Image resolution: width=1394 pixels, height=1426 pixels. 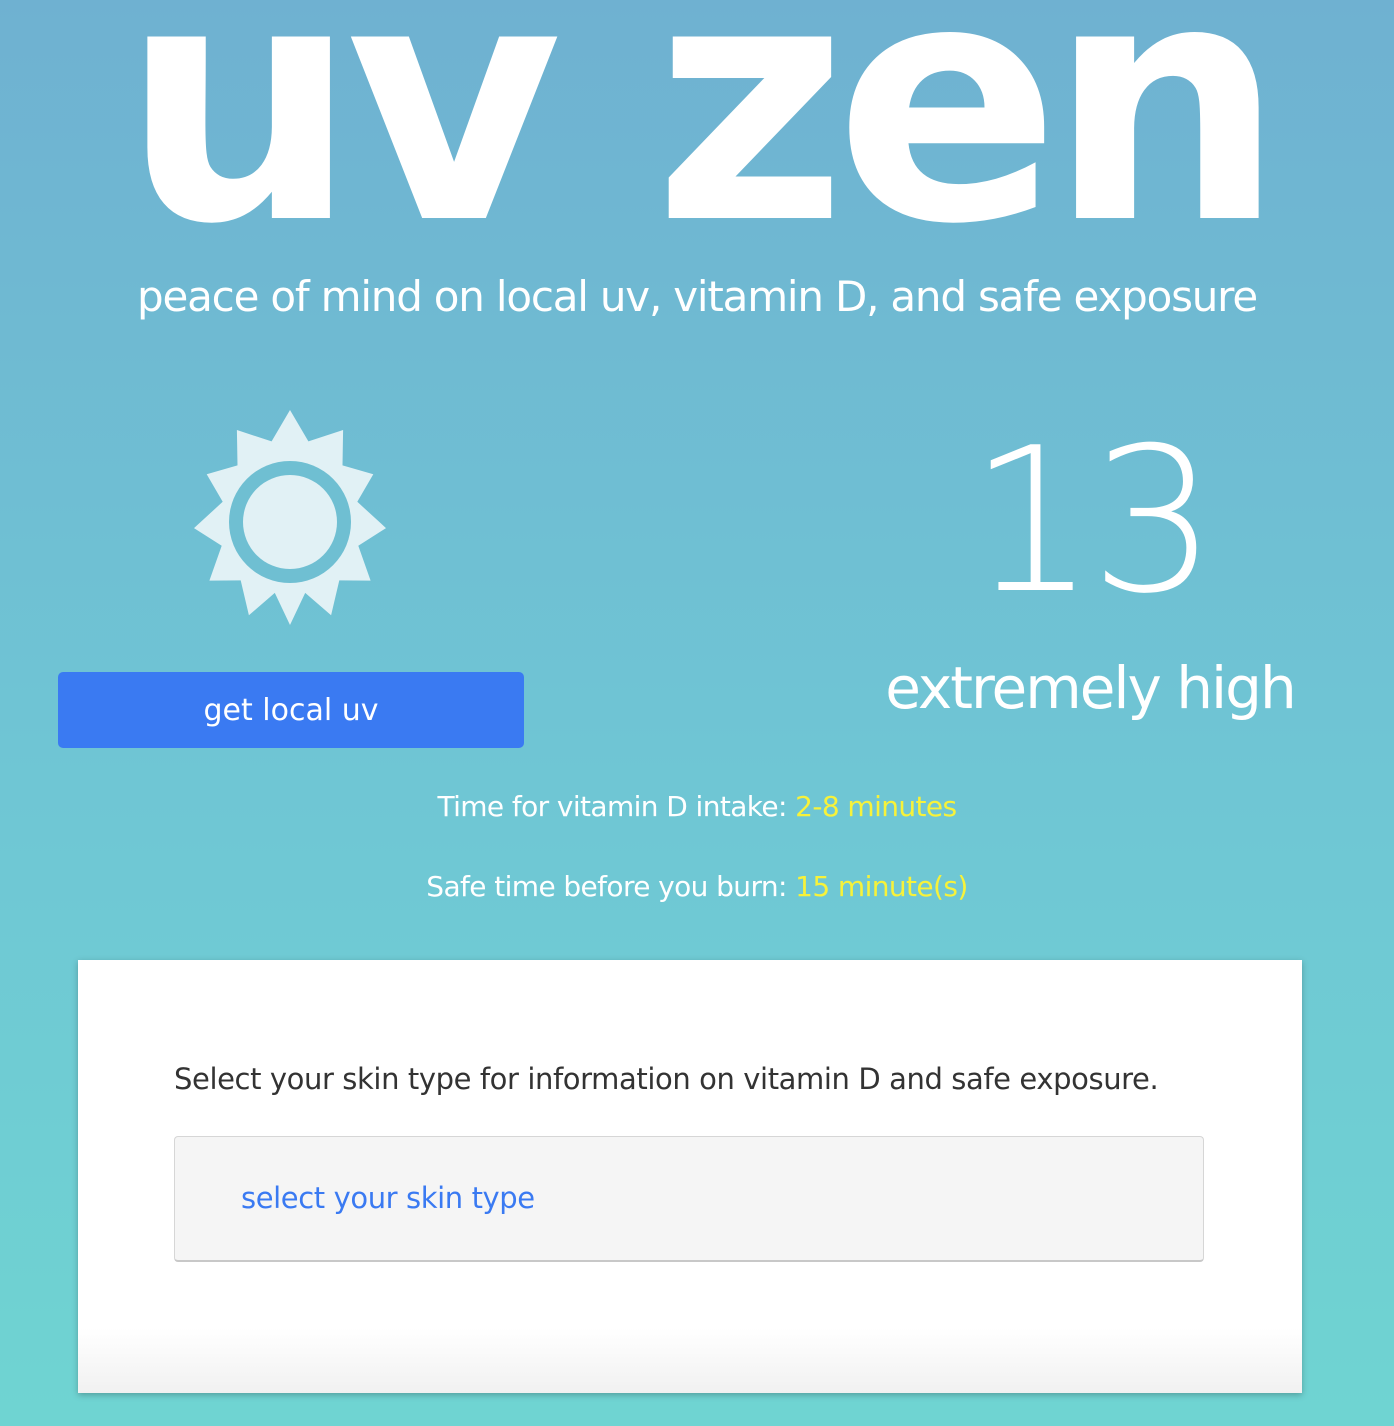 I want to click on vitamin-d-time-label: Time for vitamin D intake:, so click(x=612, y=806).